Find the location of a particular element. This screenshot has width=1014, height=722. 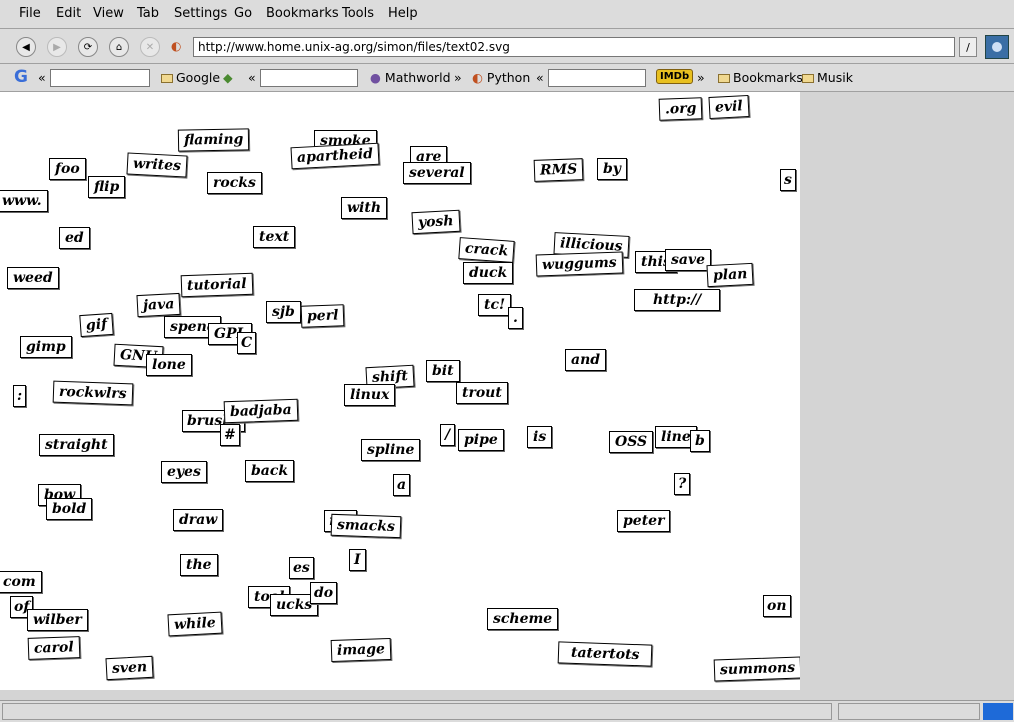

word-label: bit is located at coordinates (443, 371).